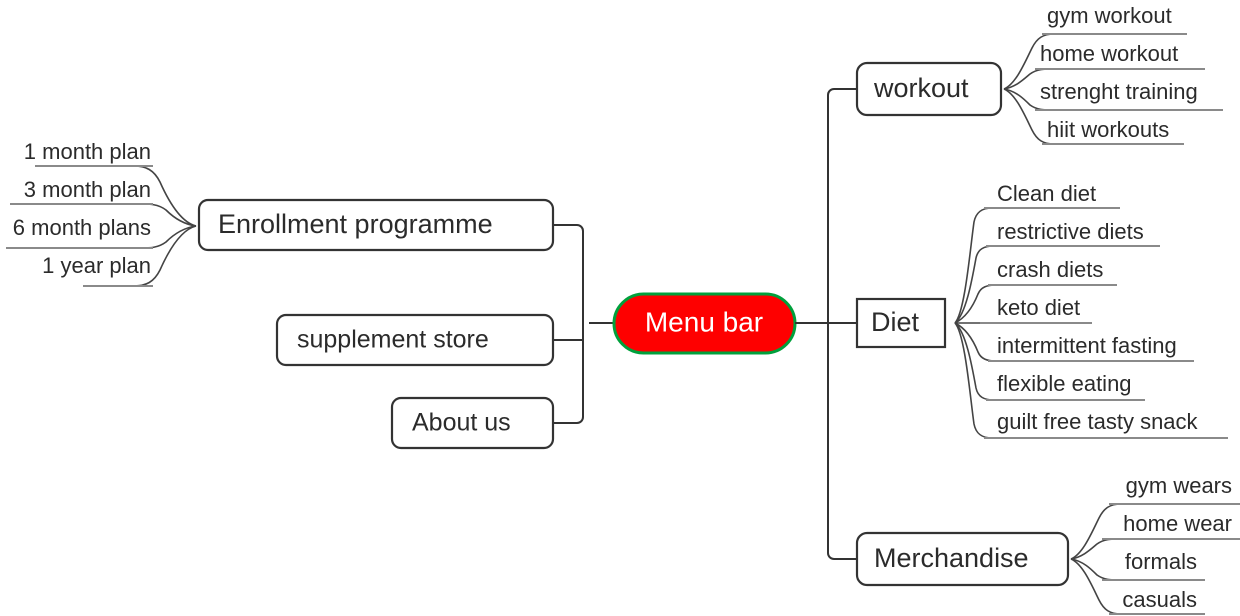 This screenshot has width=1240, height=616. What do you see at coordinates (96, 265) in the screenshot?
I see `leaf-label-1-year-plan: 1 year plan` at bounding box center [96, 265].